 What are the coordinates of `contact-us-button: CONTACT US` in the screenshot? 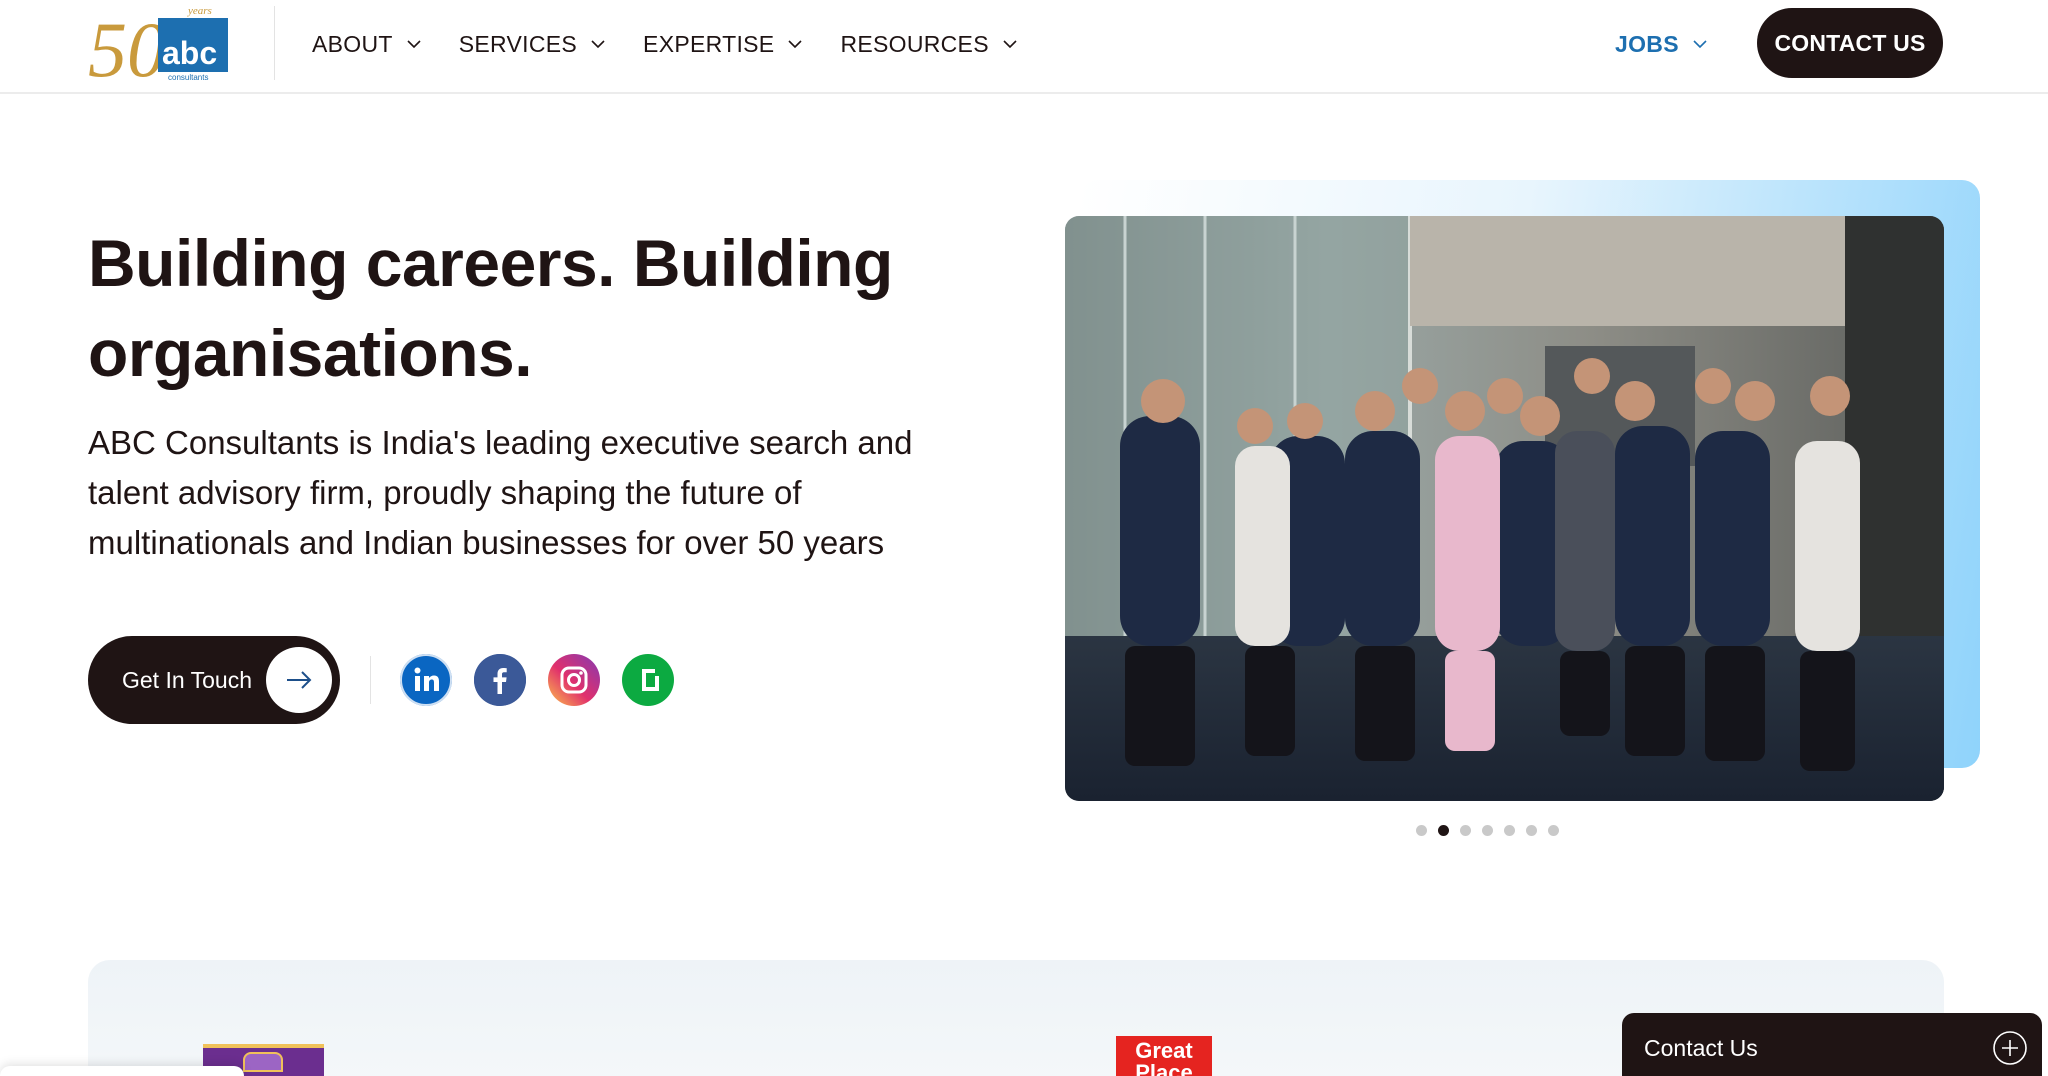 It's located at (1850, 43).